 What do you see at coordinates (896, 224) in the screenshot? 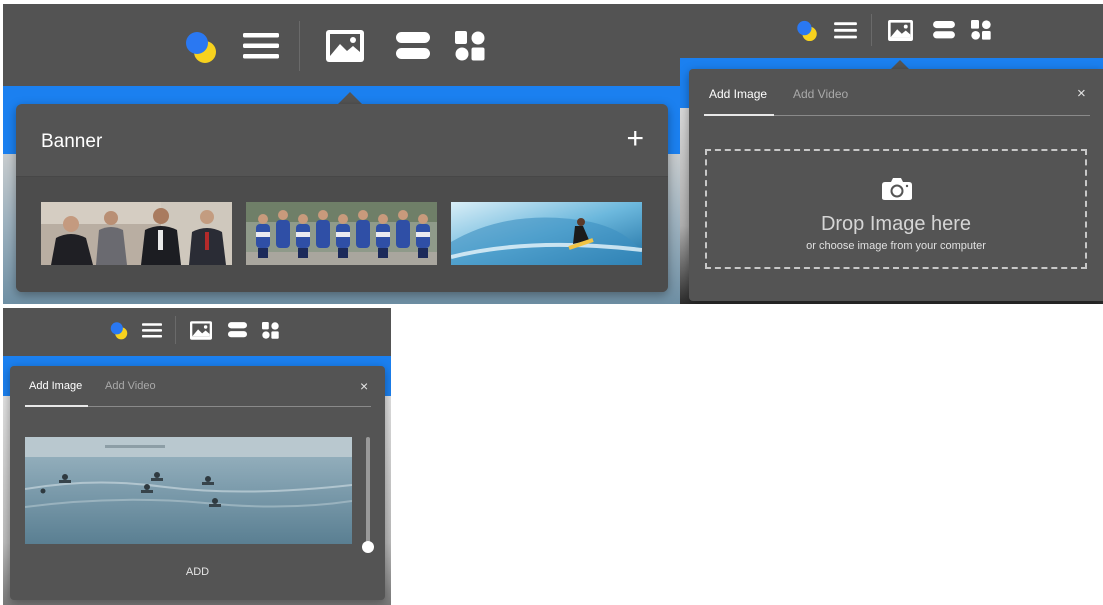
I see `drop-title: Drop Image here` at bounding box center [896, 224].